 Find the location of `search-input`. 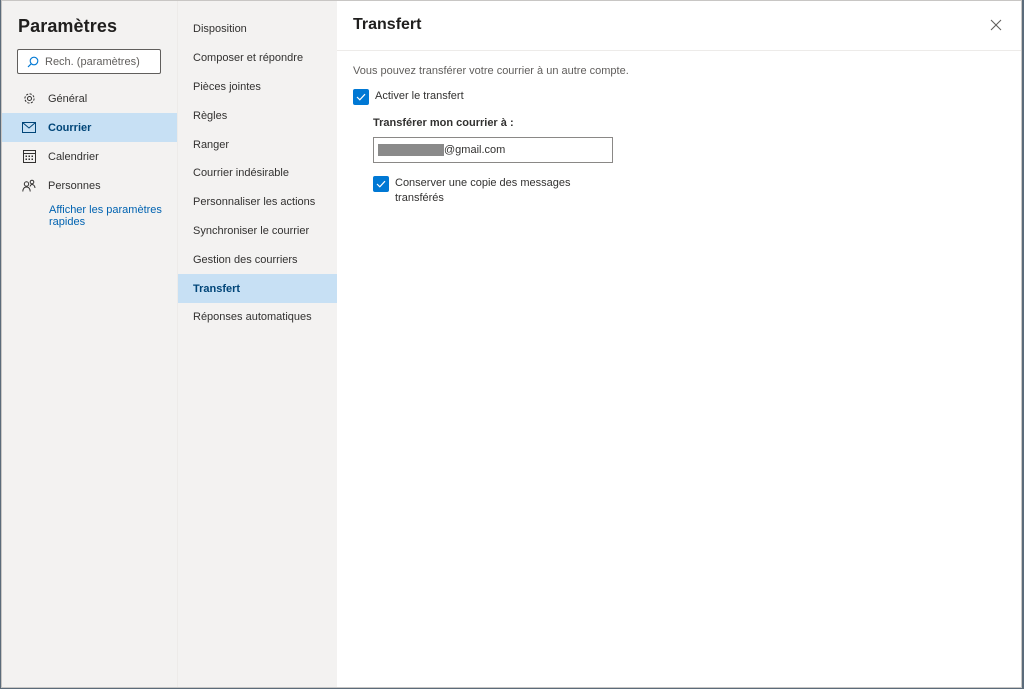

search-input is located at coordinates (100, 61).